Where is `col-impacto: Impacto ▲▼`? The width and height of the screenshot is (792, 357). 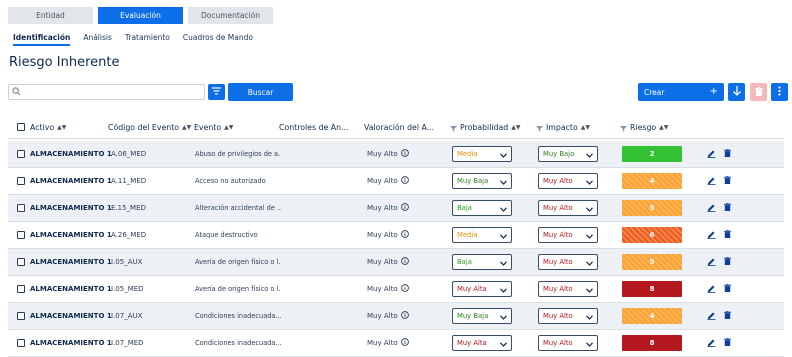 col-impacto: Impacto ▲▼ is located at coordinates (563, 127).